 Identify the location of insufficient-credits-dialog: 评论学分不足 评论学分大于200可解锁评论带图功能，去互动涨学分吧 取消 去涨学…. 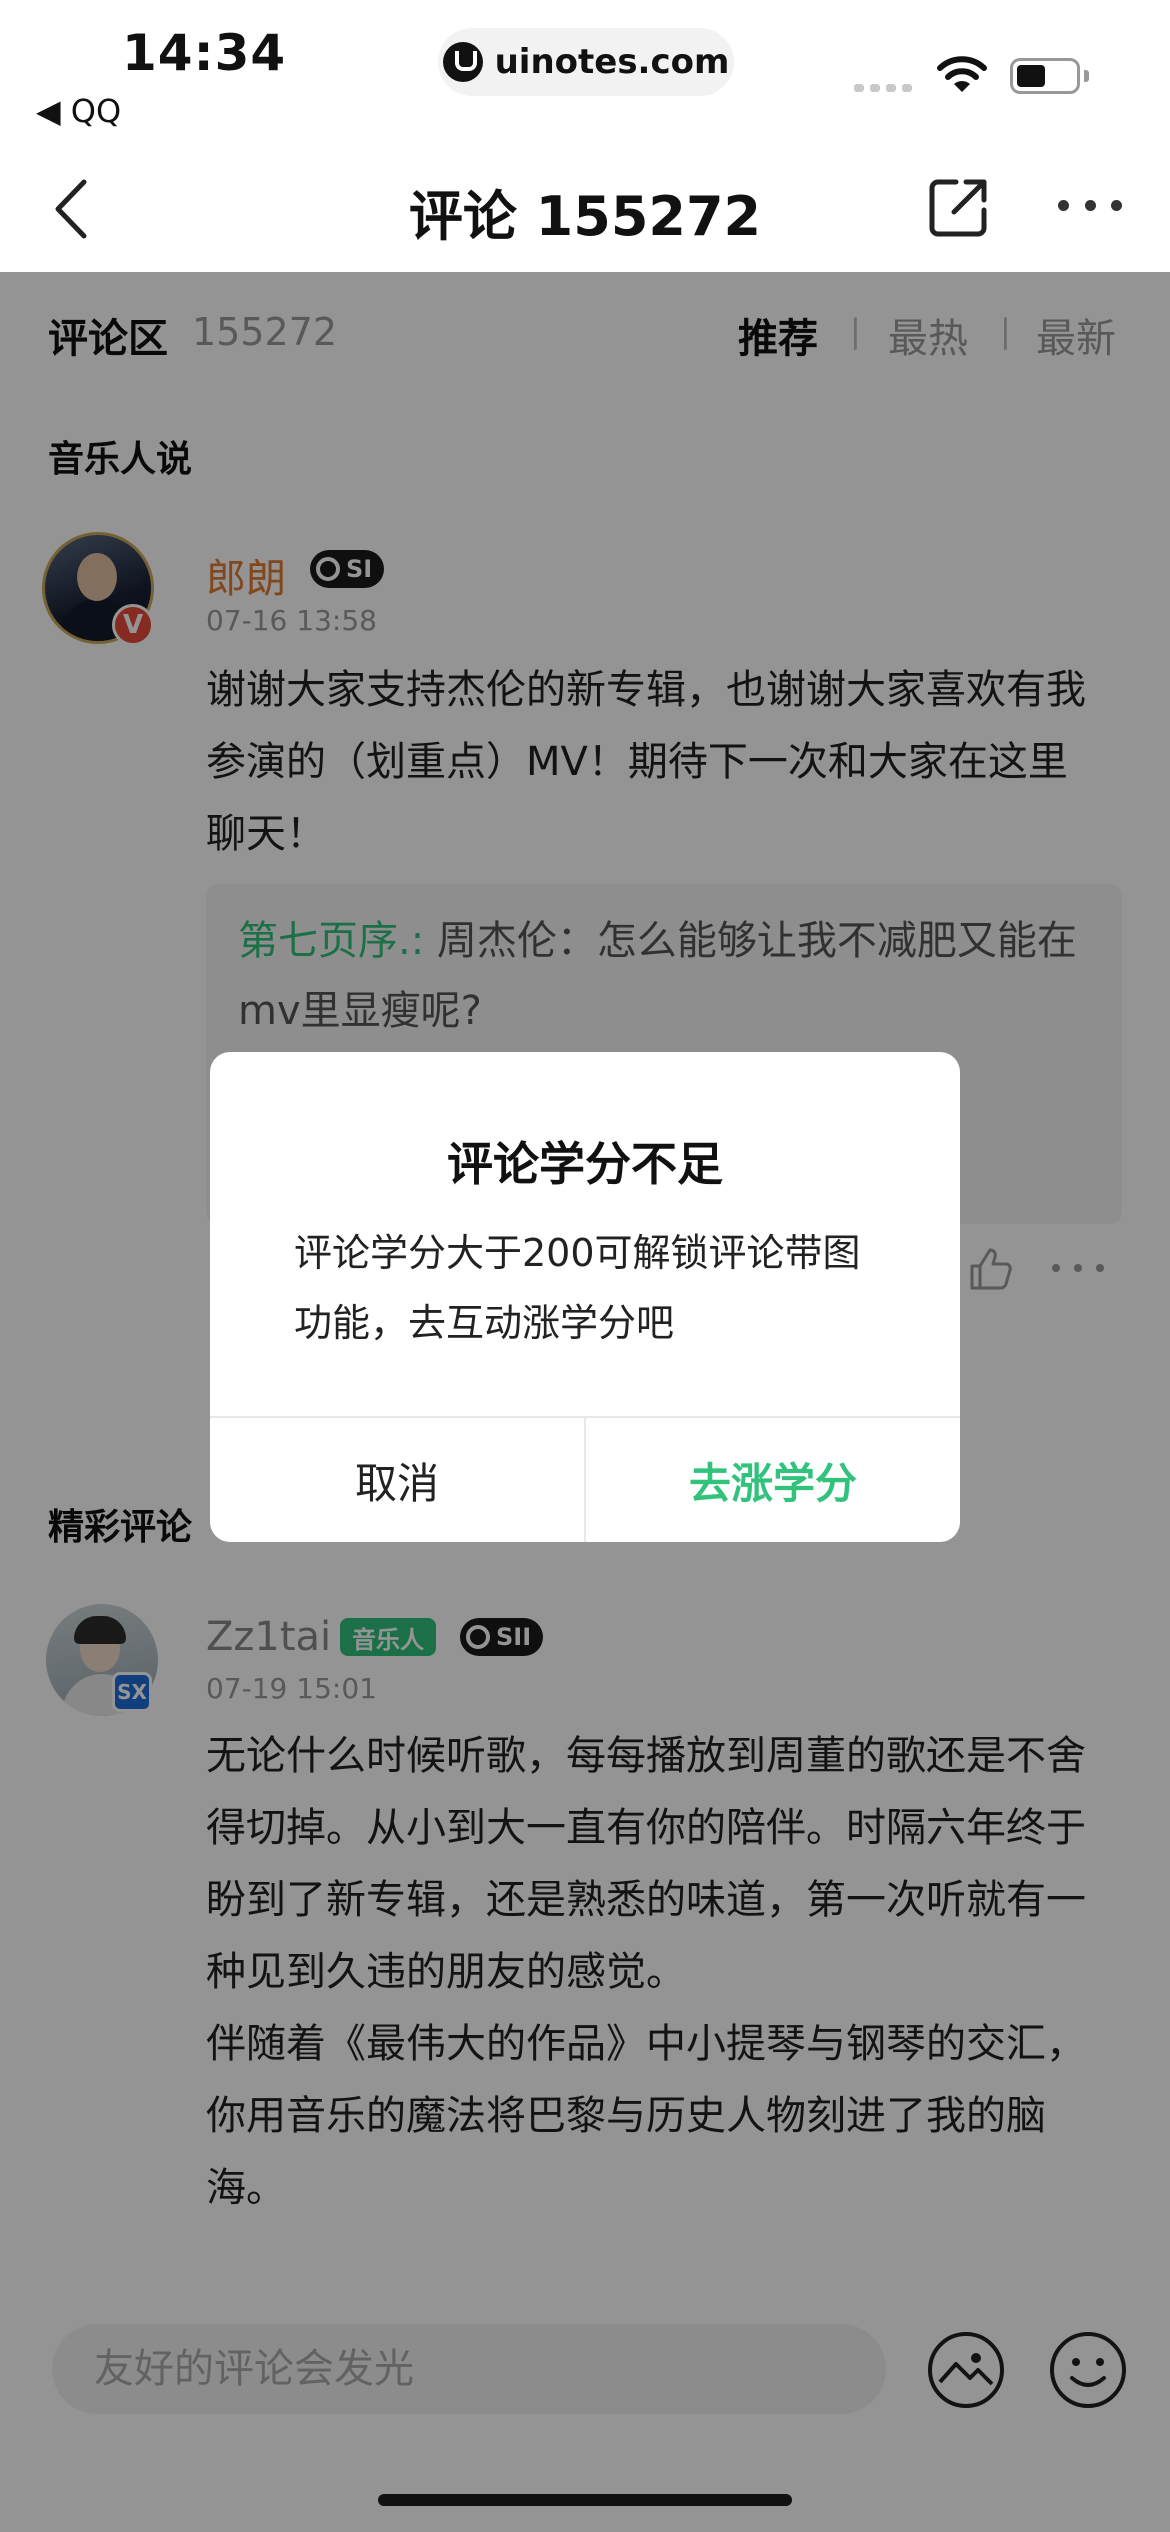
(585, 1297).